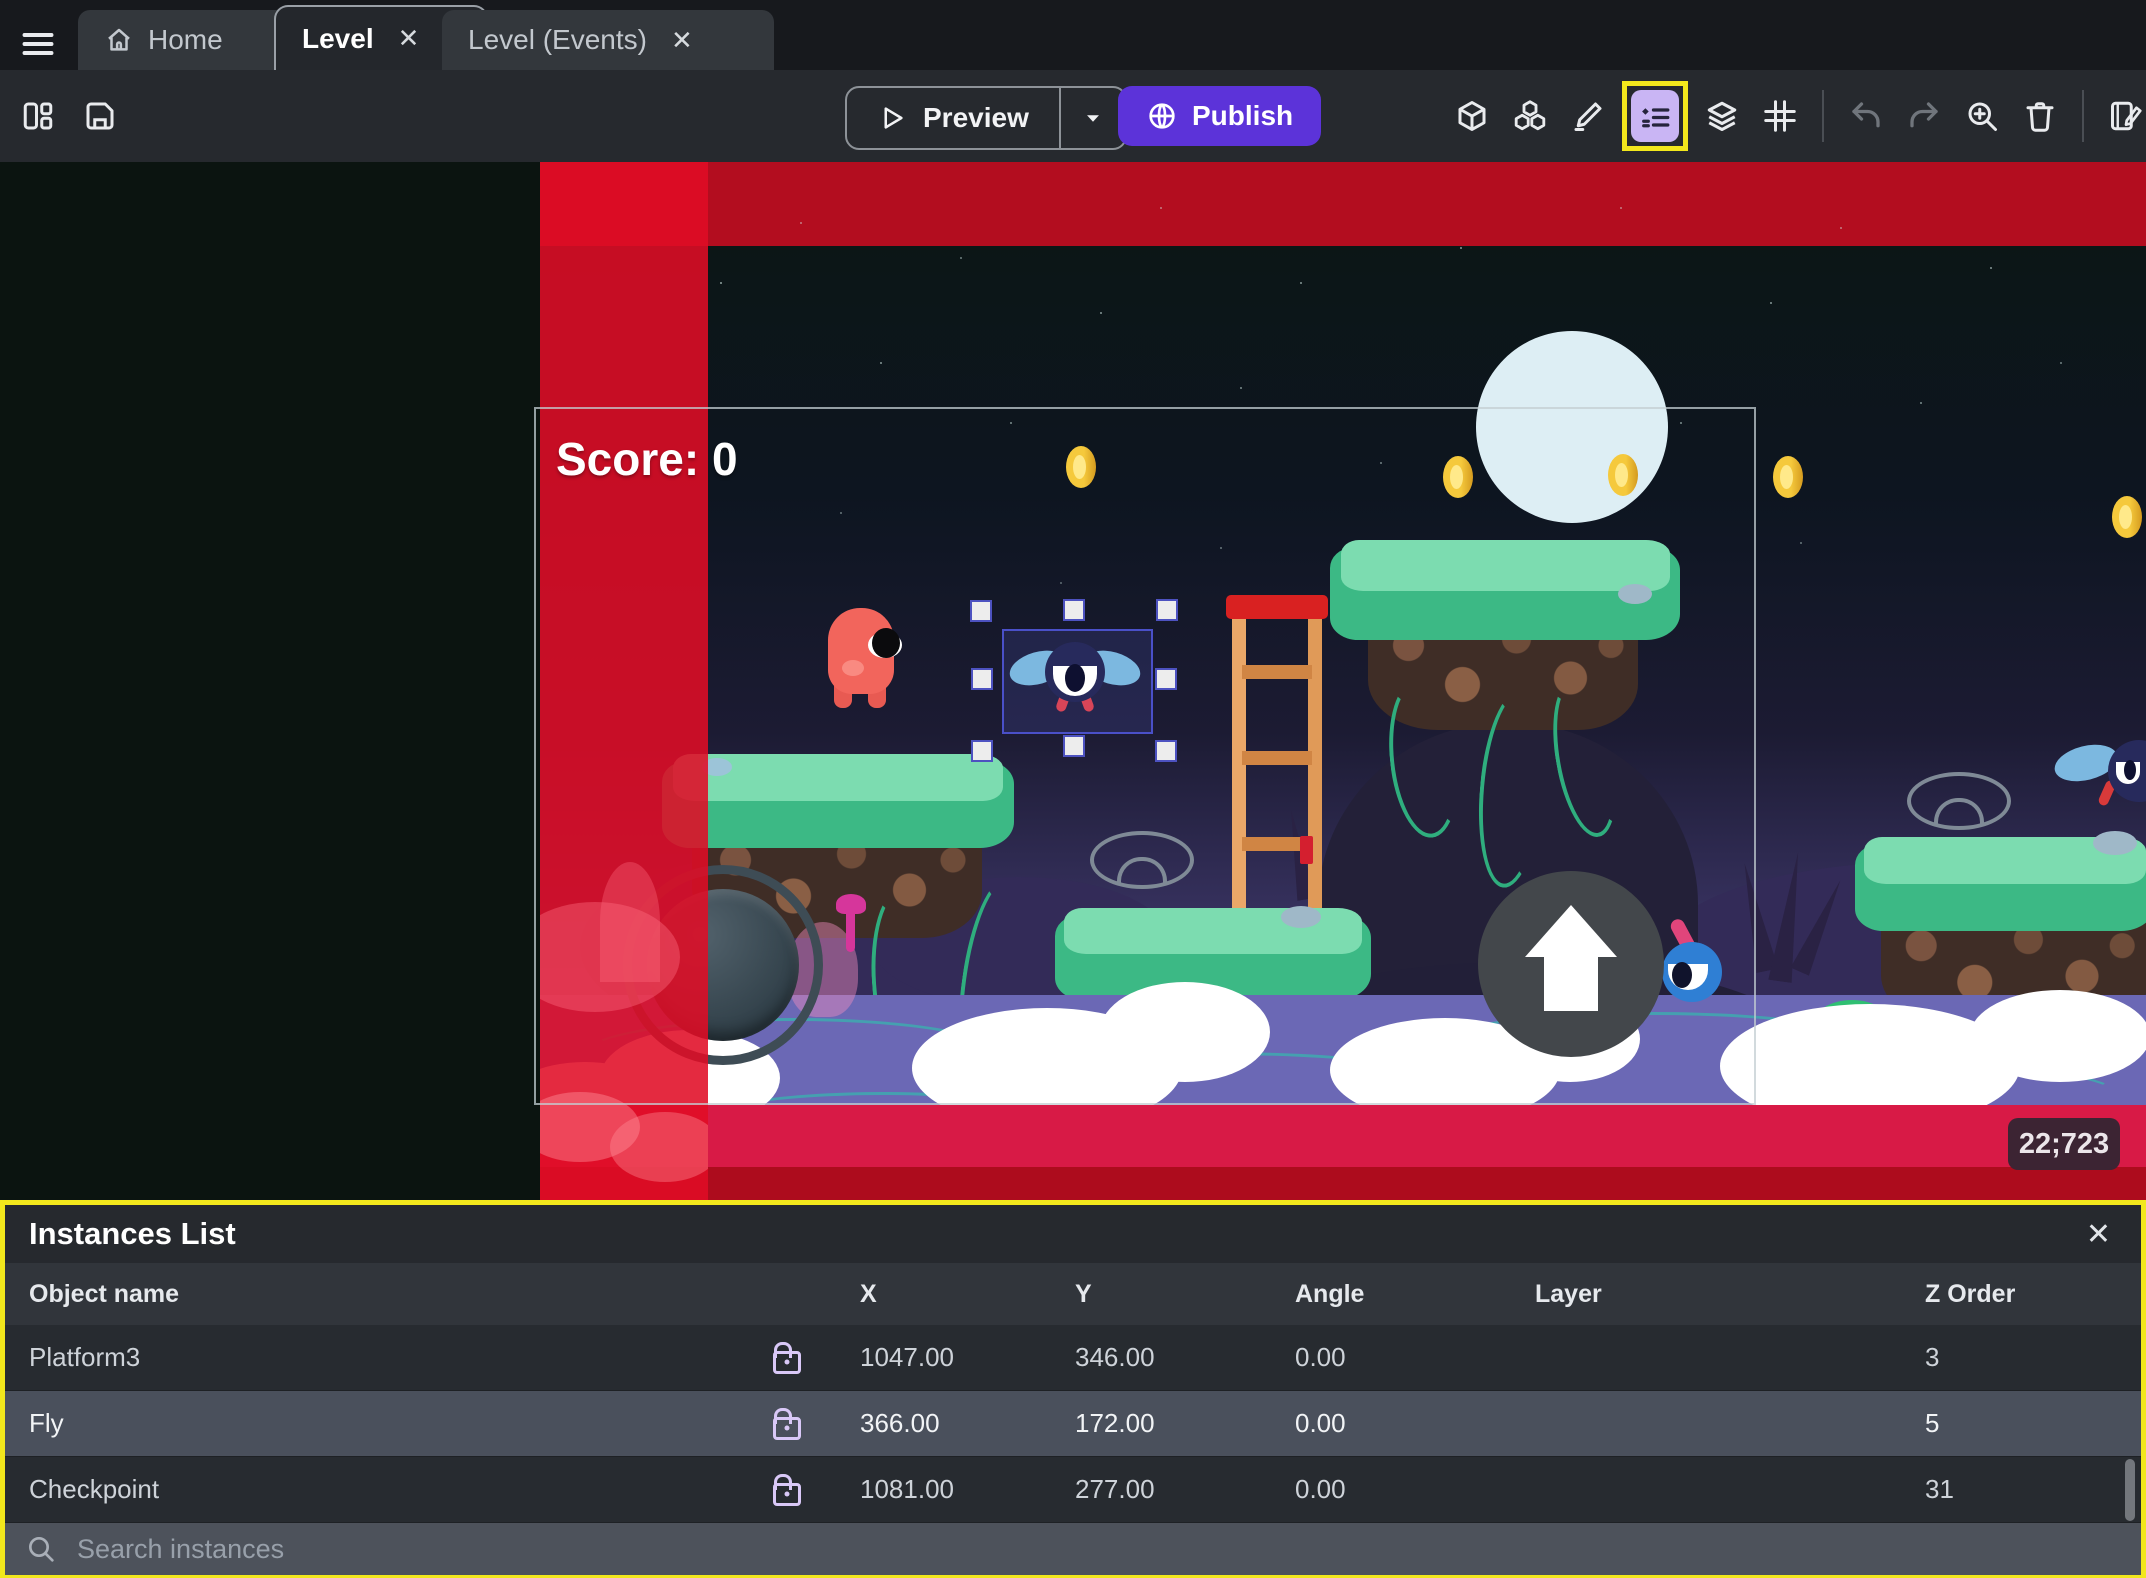 The height and width of the screenshot is (1578, 2146). I want to click on tab-level-label: Level, so click(338, 38).